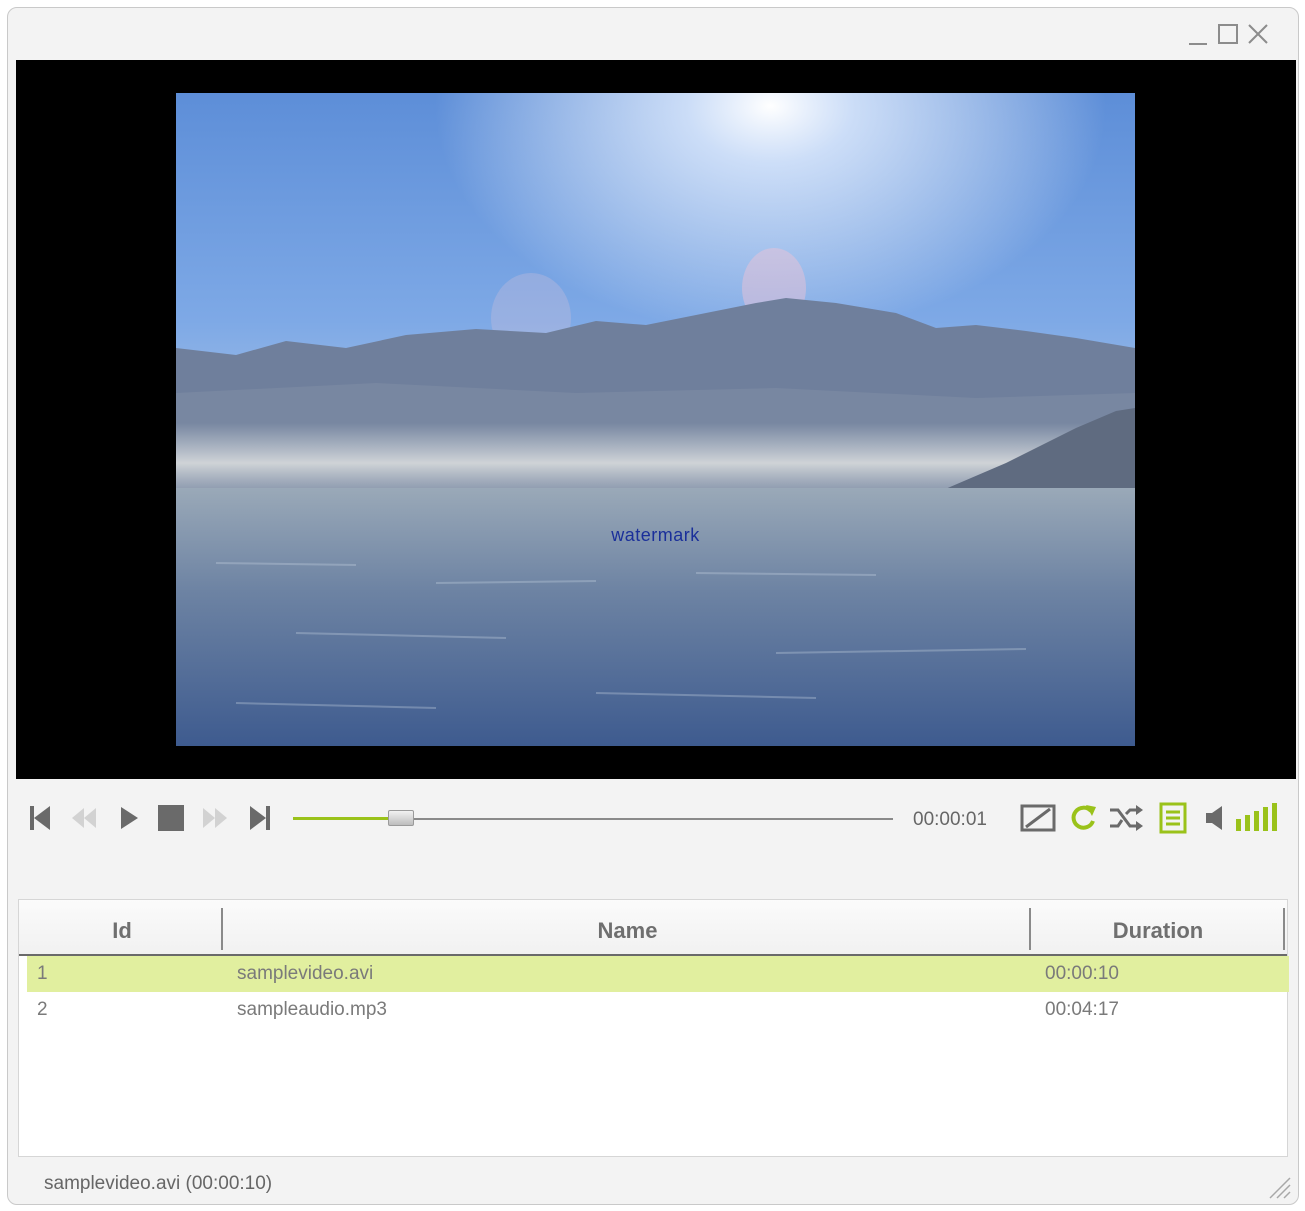 Image resolution: width=1305 pixels, height=1211 pixels. I want to click on seek-handle, so click(401, 818).